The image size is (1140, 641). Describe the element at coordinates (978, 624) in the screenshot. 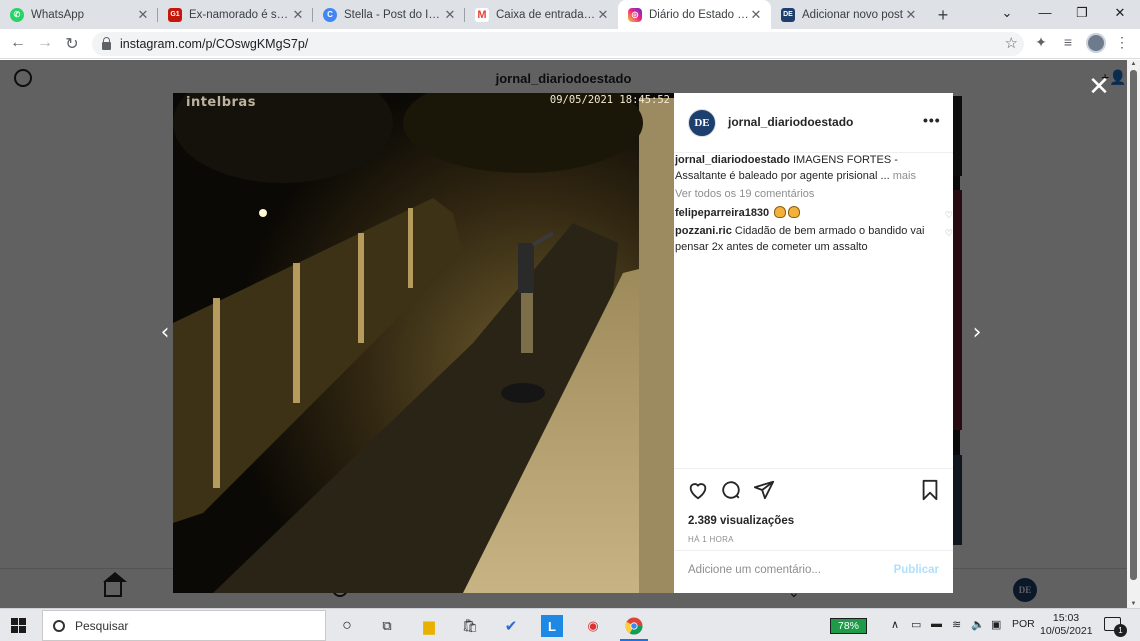

I see `volume-icon: 🔈` at that location.